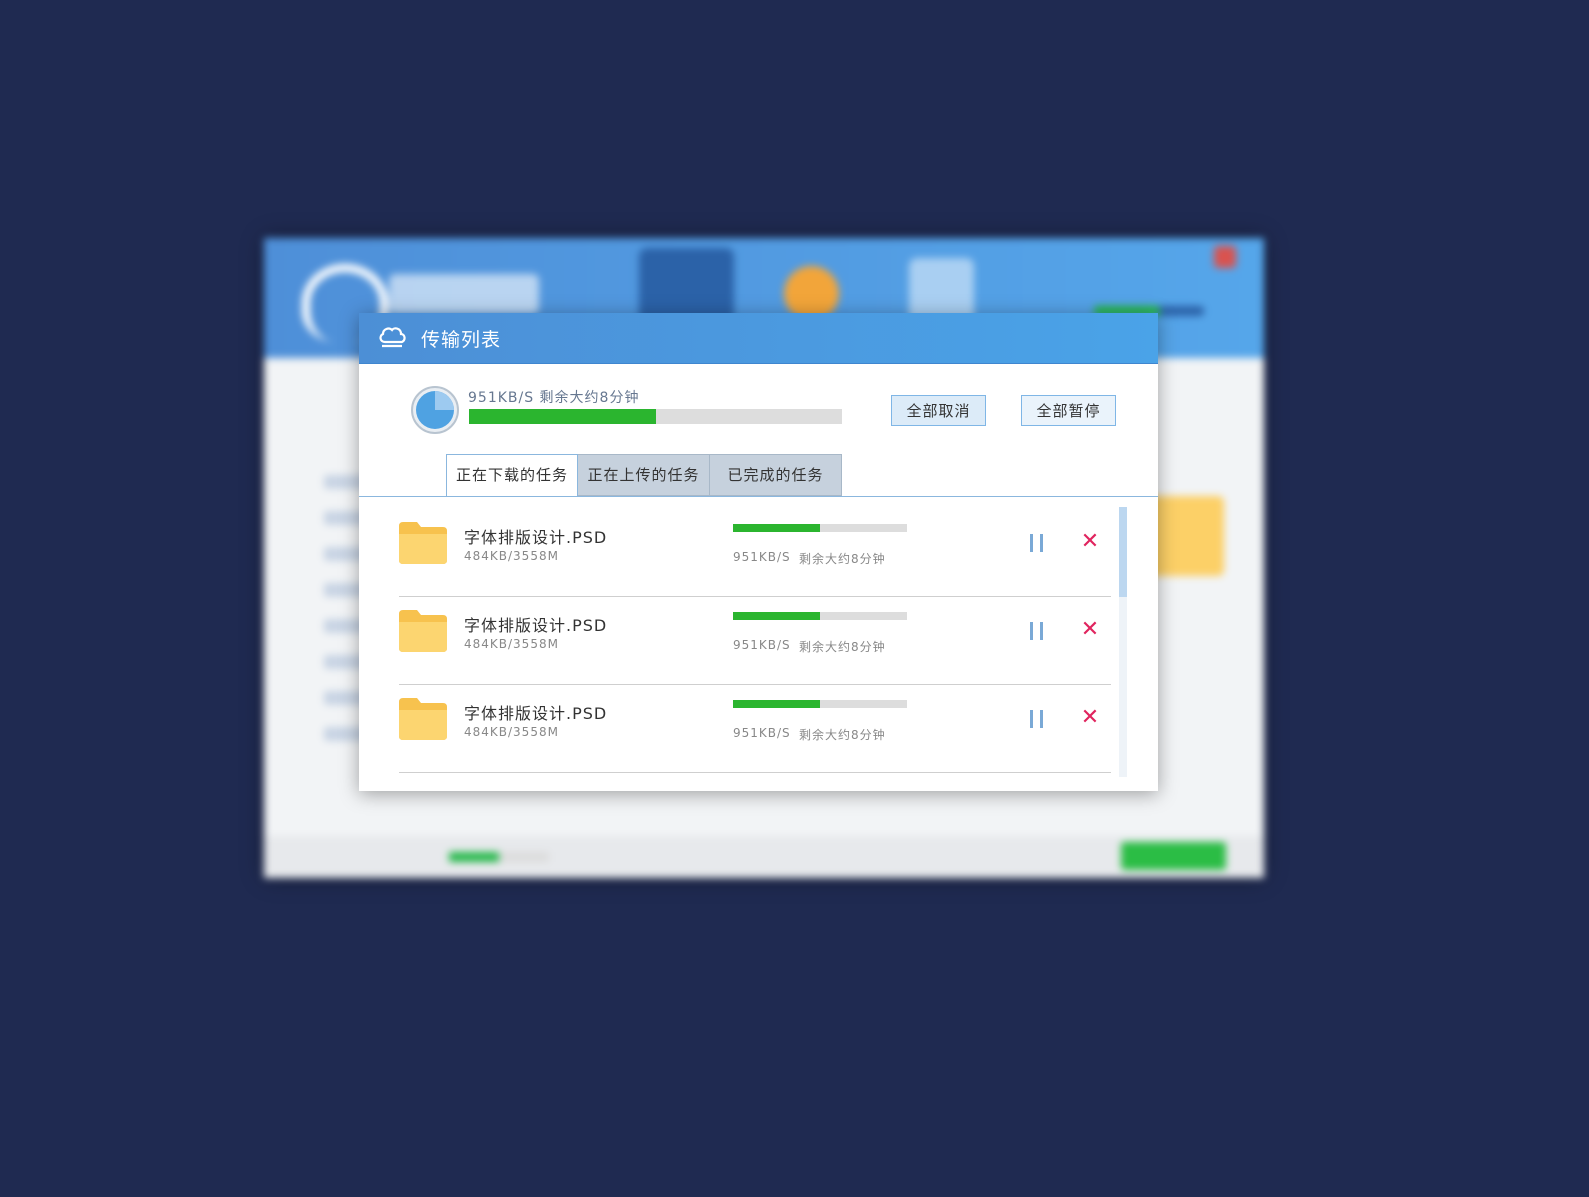 The height and width of the screenshot is (1197, 1589). What do you see at coordinates (1068, 410) in the screenshot?
I see `pause-all-button: 全部暂停` at bounding box center [1068, 410].